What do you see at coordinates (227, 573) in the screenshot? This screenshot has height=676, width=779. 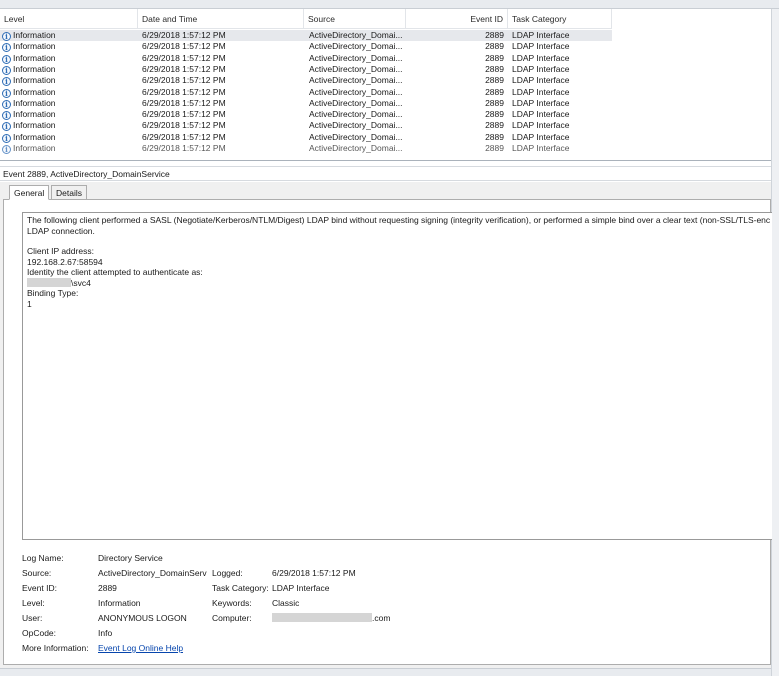 I see `logged-label: Logged:` at bounding box center [227, 573].